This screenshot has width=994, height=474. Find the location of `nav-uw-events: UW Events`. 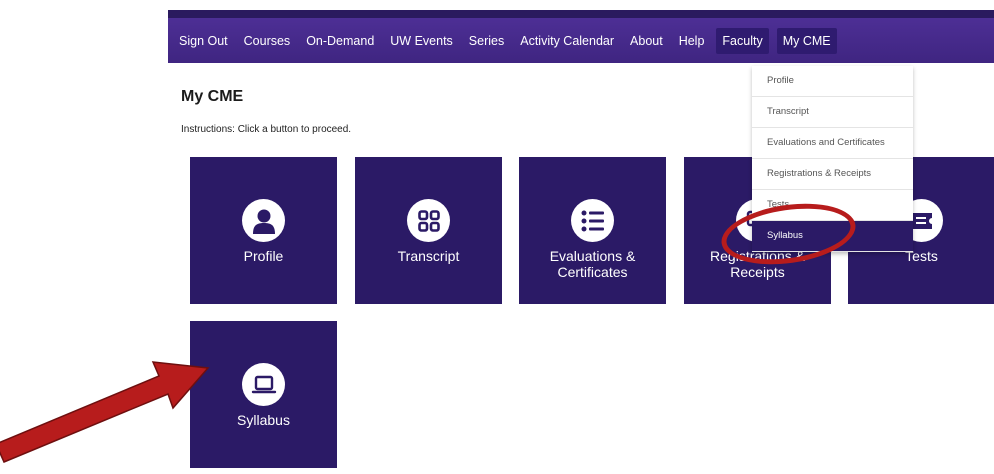

nav-uw-events: UW Events is located at coordinates (421, 41).